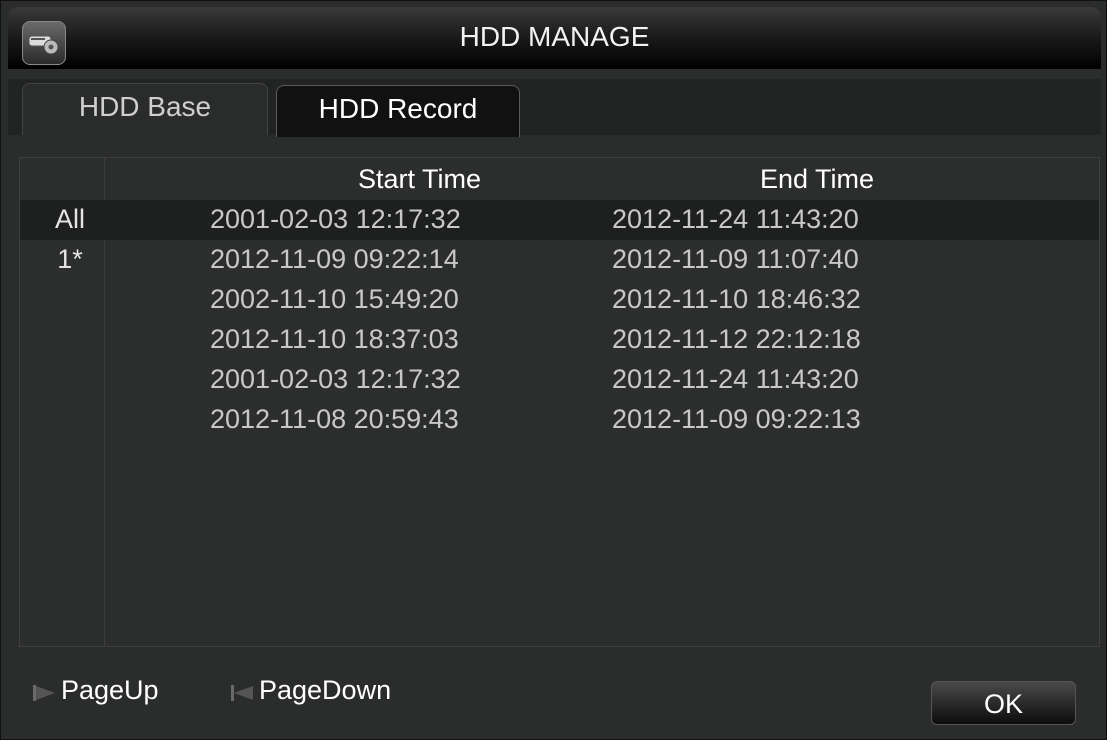  Describe the element at coordinates (334, 259) in the screenshot. I see `start-time-cell: 2012-11-09 09:22:14` at that location.